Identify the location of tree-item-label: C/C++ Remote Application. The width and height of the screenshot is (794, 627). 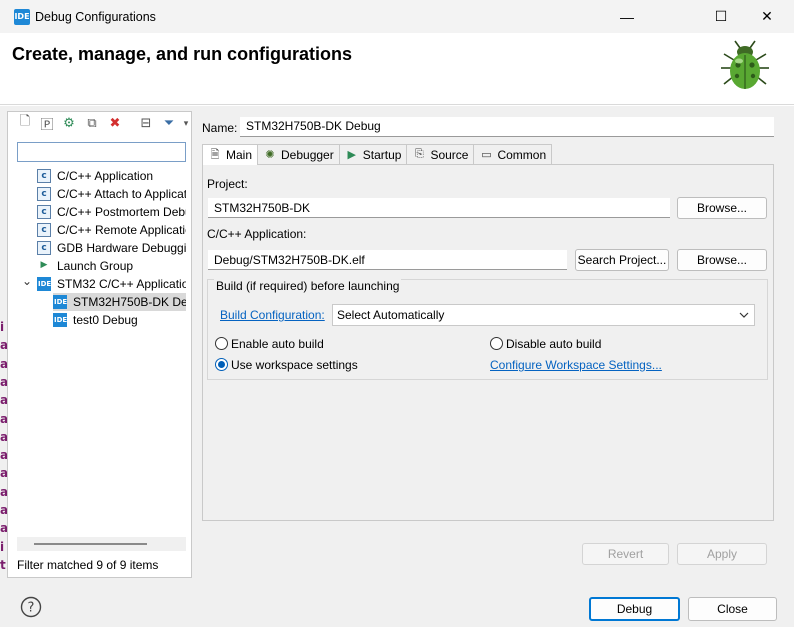
(121, 230).